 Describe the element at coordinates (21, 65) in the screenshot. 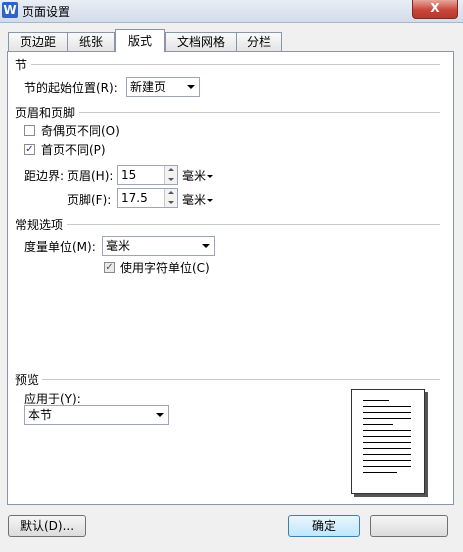

I see `section-heading: 节` at that location.